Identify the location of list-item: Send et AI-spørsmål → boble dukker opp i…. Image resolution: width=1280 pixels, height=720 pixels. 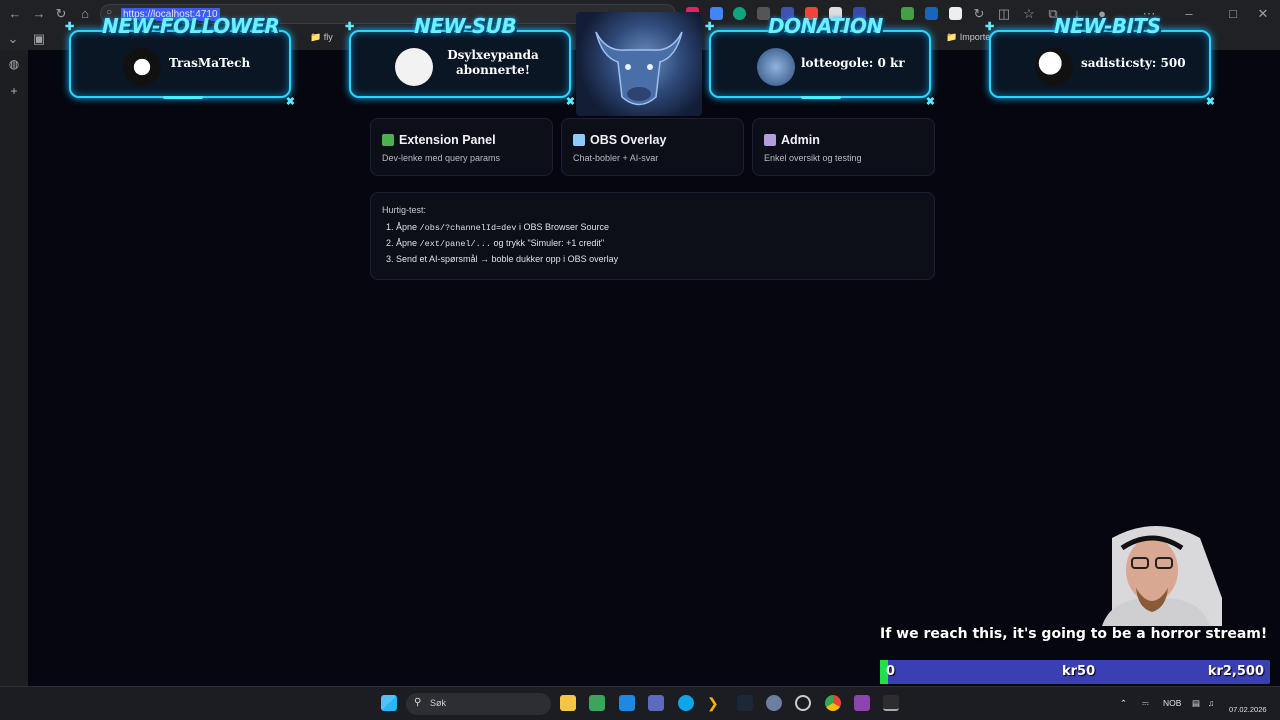
(659, 259).